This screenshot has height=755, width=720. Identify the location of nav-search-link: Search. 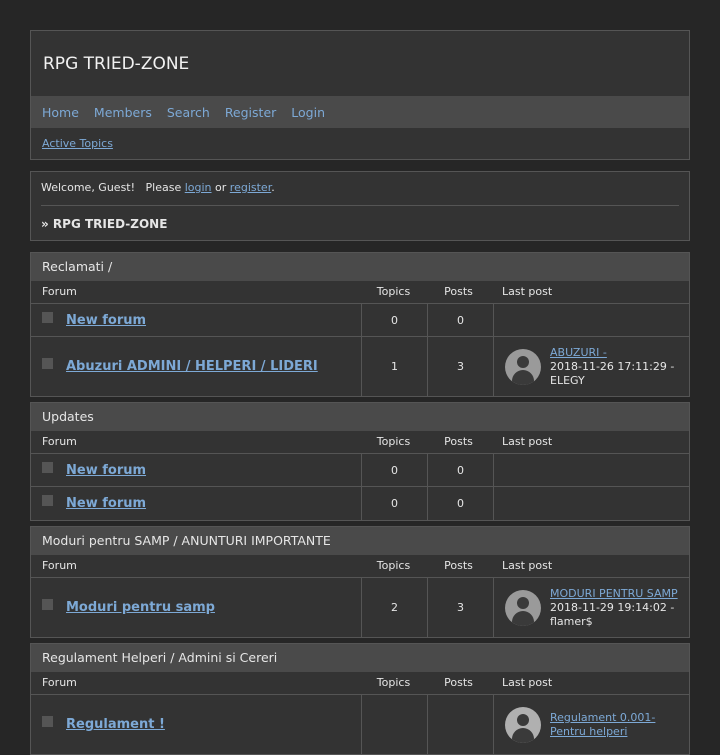
(188, 112).